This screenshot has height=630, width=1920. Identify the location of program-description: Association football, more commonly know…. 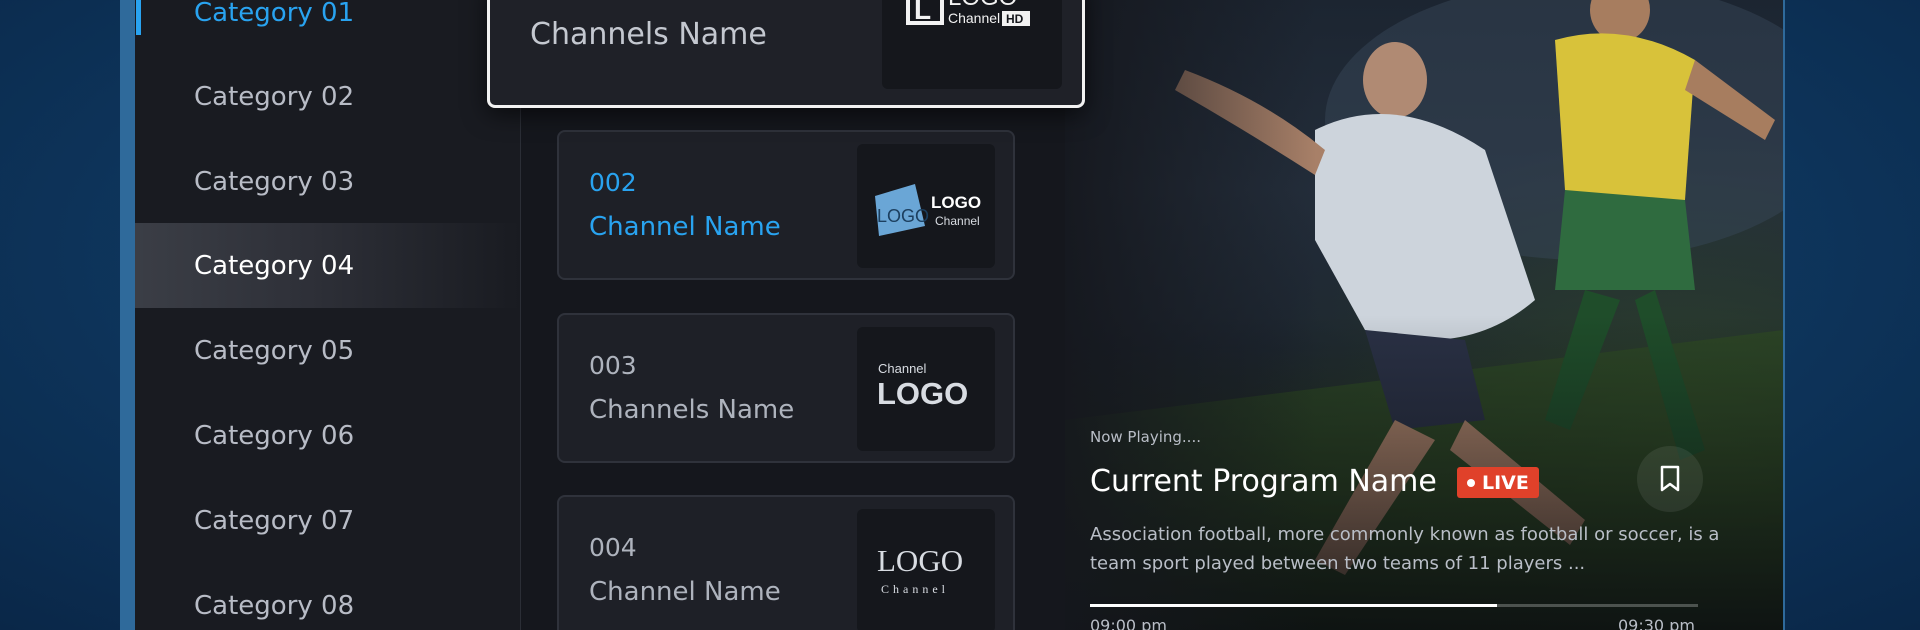
(1405, 549).